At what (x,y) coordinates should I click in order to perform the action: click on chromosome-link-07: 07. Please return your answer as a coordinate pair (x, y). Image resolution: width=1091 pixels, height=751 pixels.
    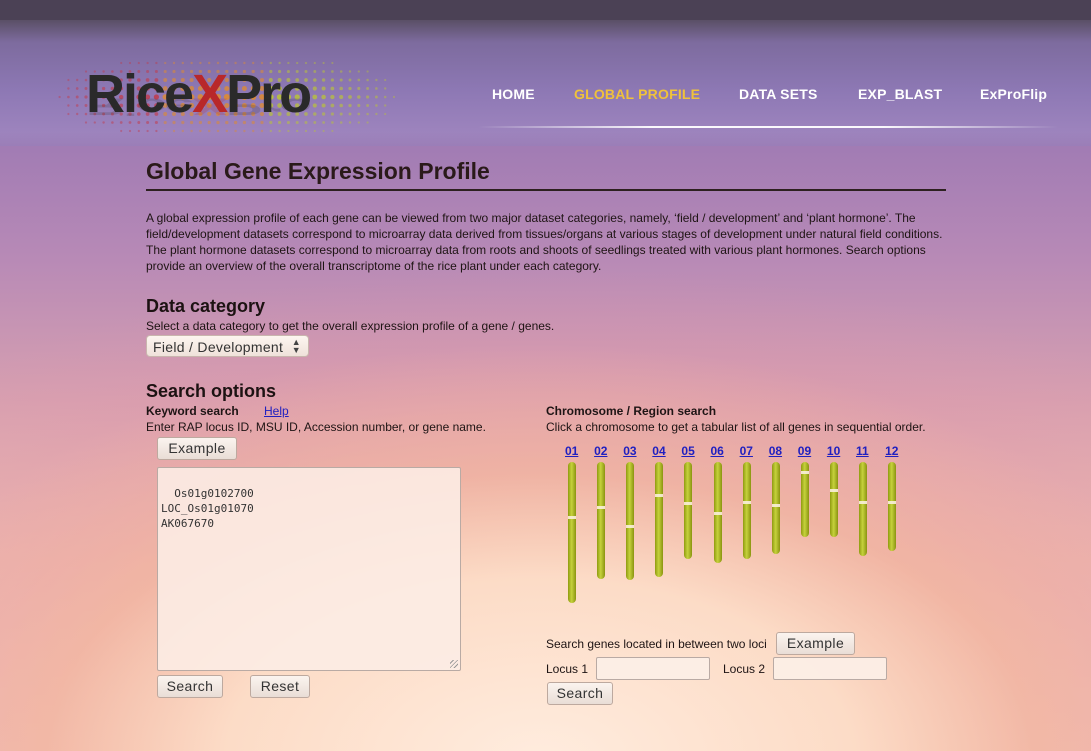
    Looking at the image, I should click on (746, 451).